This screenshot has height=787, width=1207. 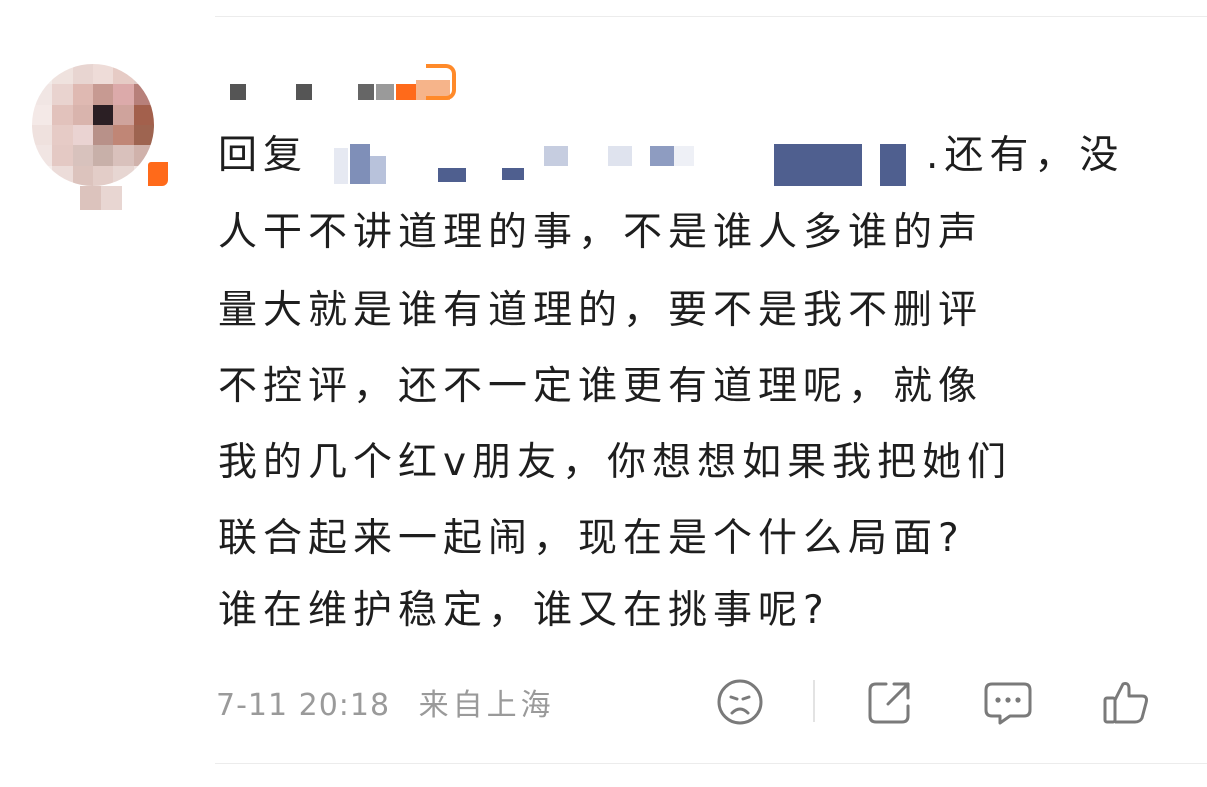 I want to click on comment-line-4: 我的几个红v朋友，你想想如果我把她们, so click(x=615, y=462).